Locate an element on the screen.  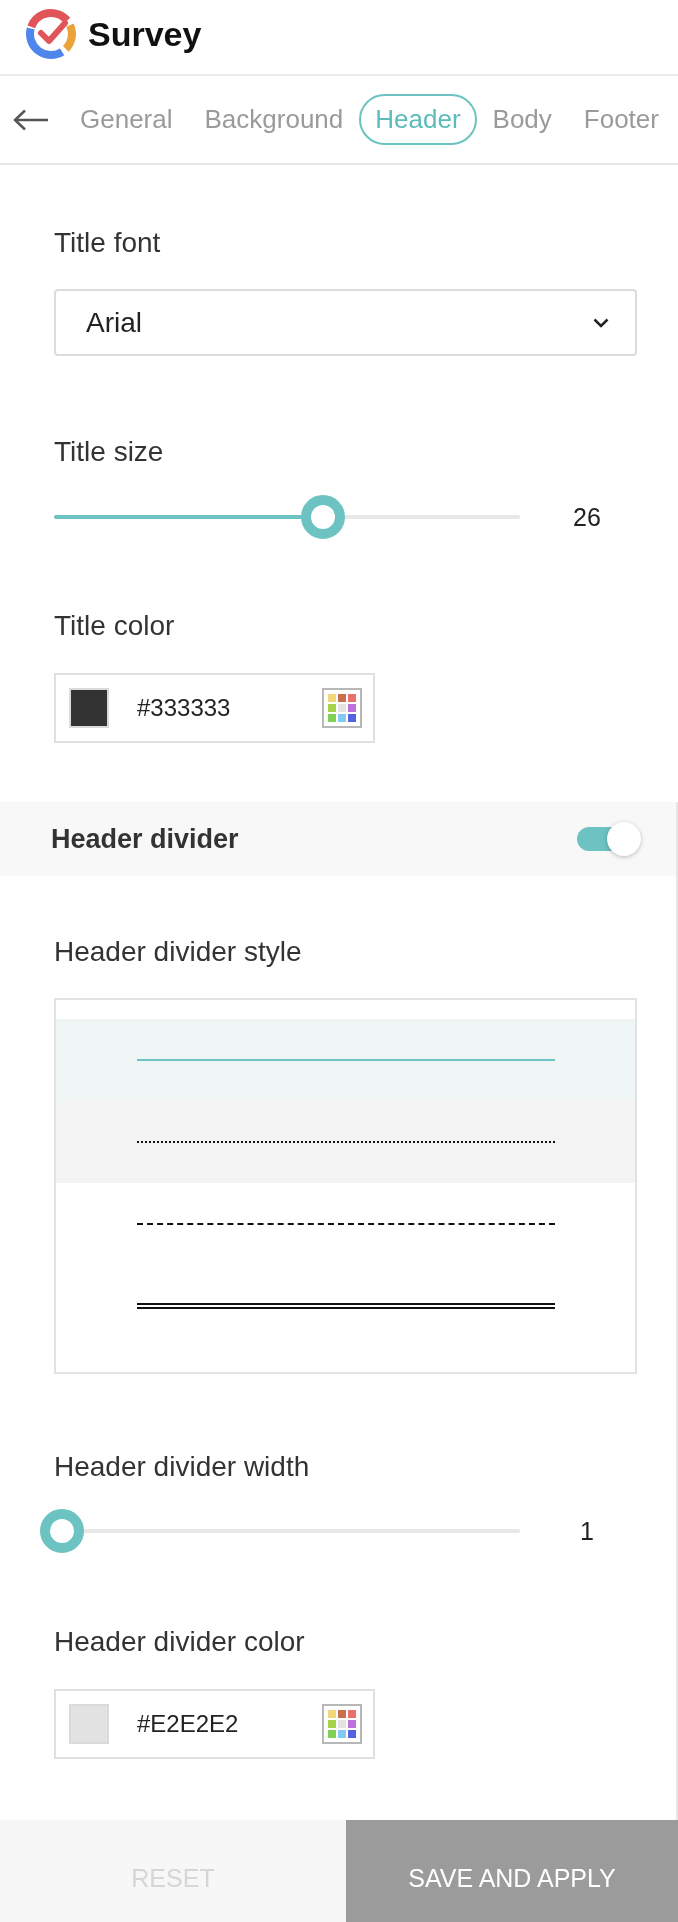
slider-value: 26 is located at coordinates (587, 517).